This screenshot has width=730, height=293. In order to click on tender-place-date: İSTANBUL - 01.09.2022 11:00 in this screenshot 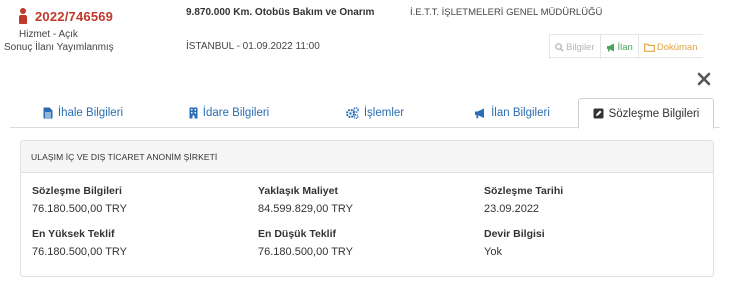, I will do `click(253, 46)`.